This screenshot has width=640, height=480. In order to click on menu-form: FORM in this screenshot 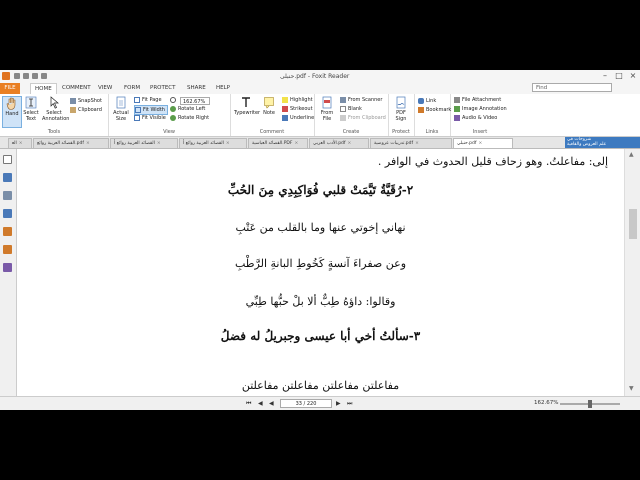, I will do `click(132, 88)`.